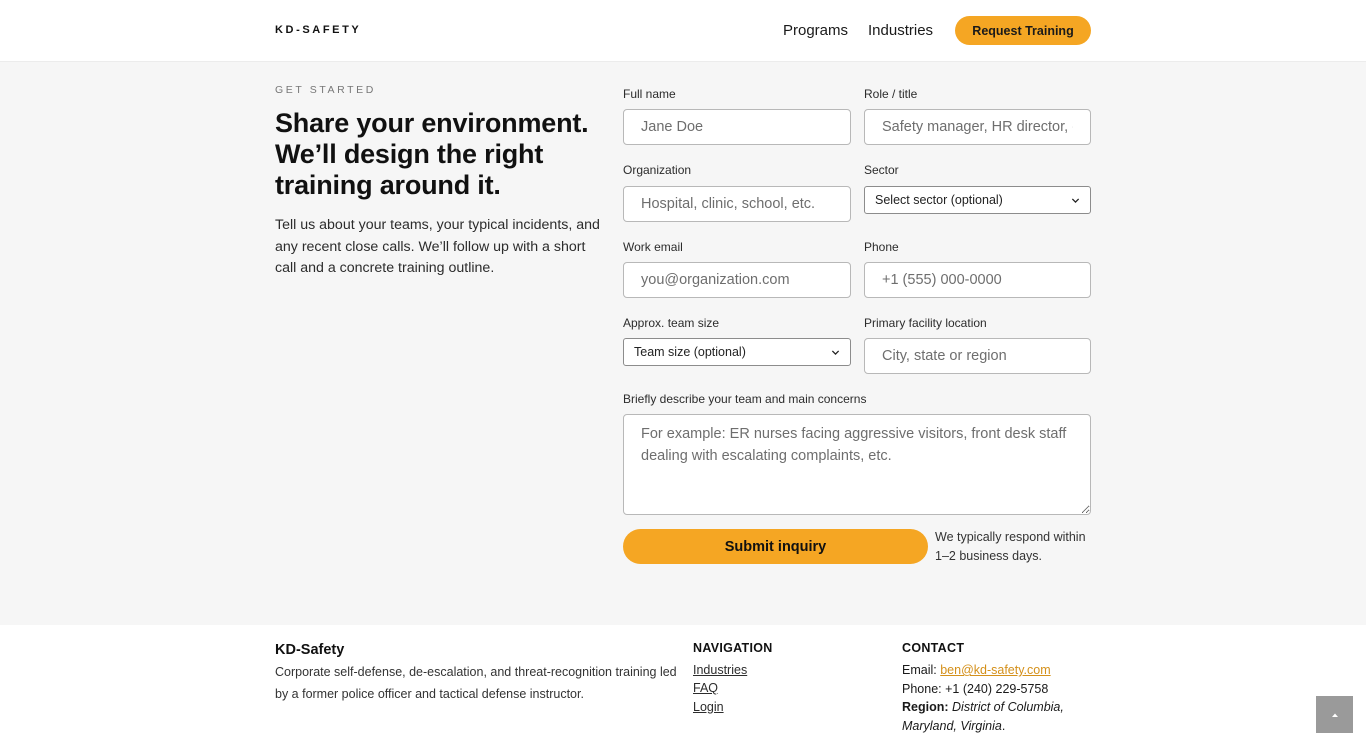 The image size is (1366, 744). I want to click on team-size-label: Approx. team size, so click(671, 323).